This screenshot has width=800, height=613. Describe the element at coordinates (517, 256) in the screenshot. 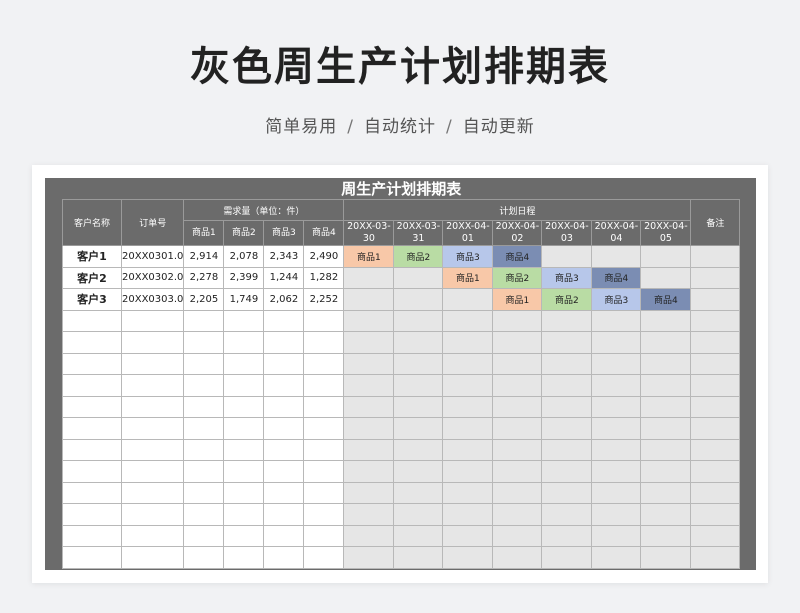

I see `schedule-cell: 商品4` at that location.